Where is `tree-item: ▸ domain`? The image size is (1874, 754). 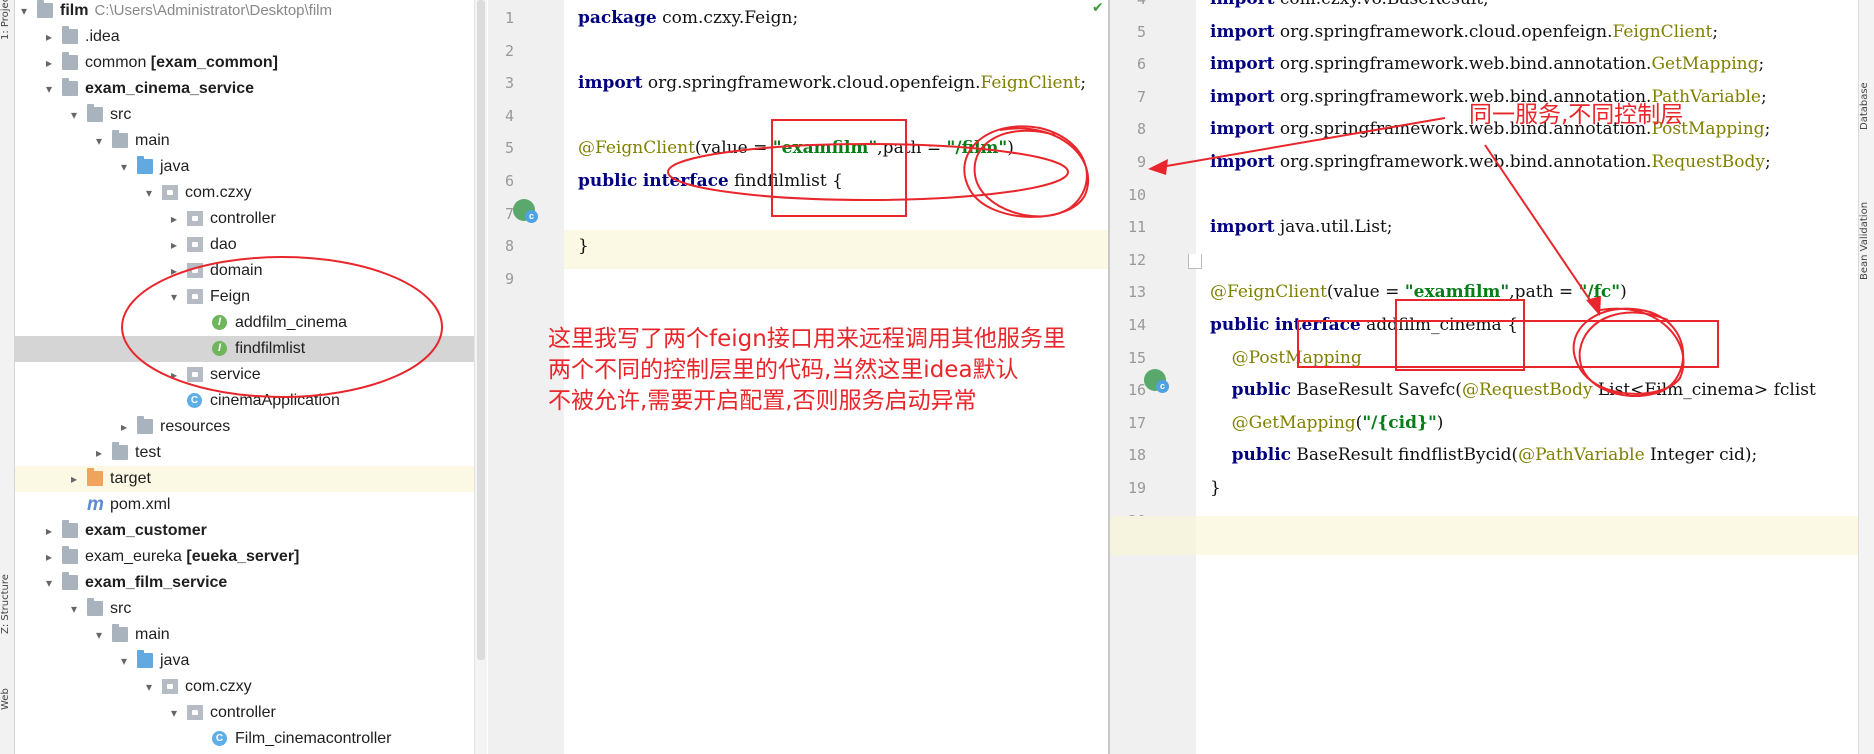
tree-item: ▸ domain is located at coordinates (251, 271).